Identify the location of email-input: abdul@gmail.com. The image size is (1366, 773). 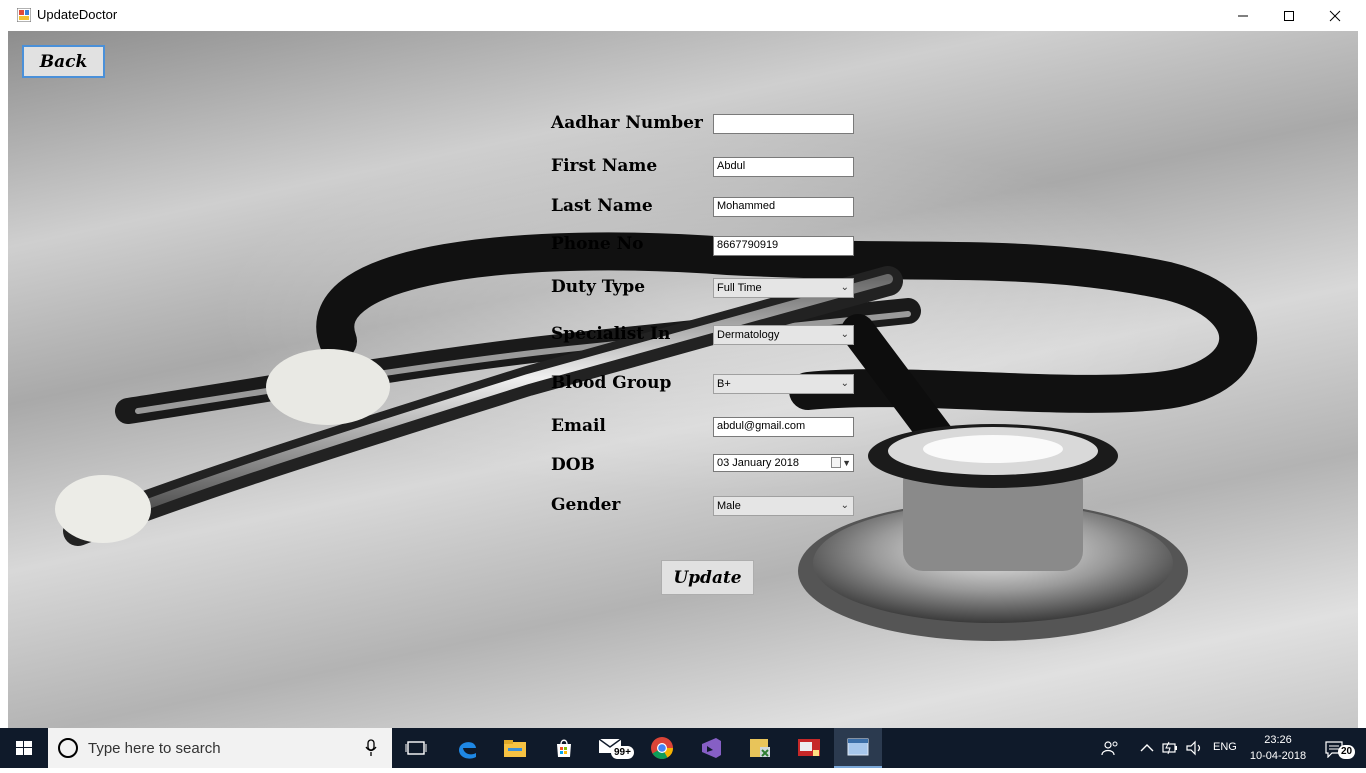
(783, 427).